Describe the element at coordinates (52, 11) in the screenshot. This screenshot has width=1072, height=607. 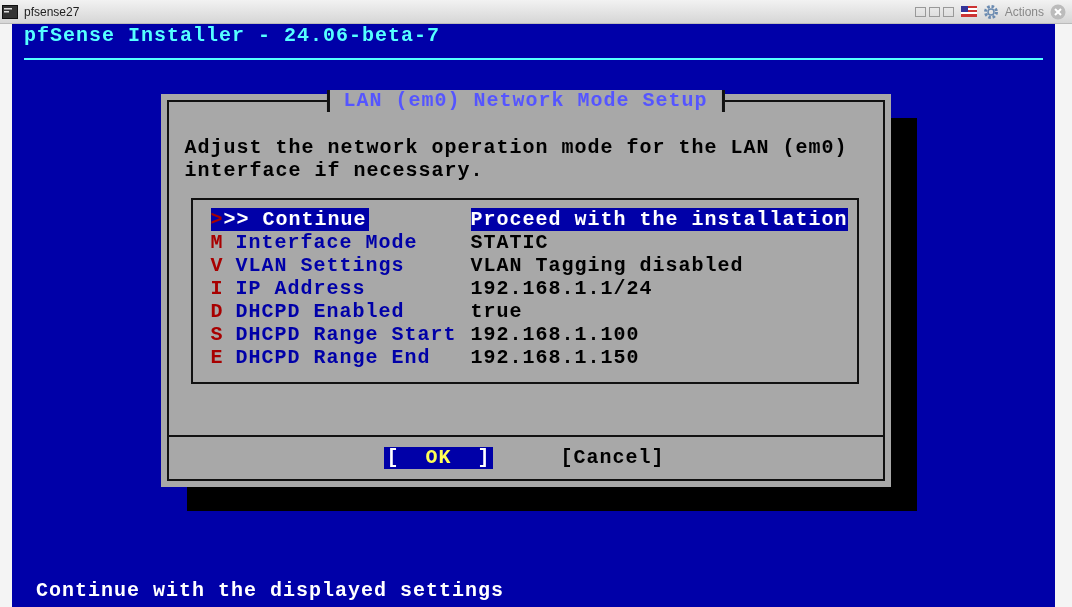
I see `window-title: pfsense27` at that location.